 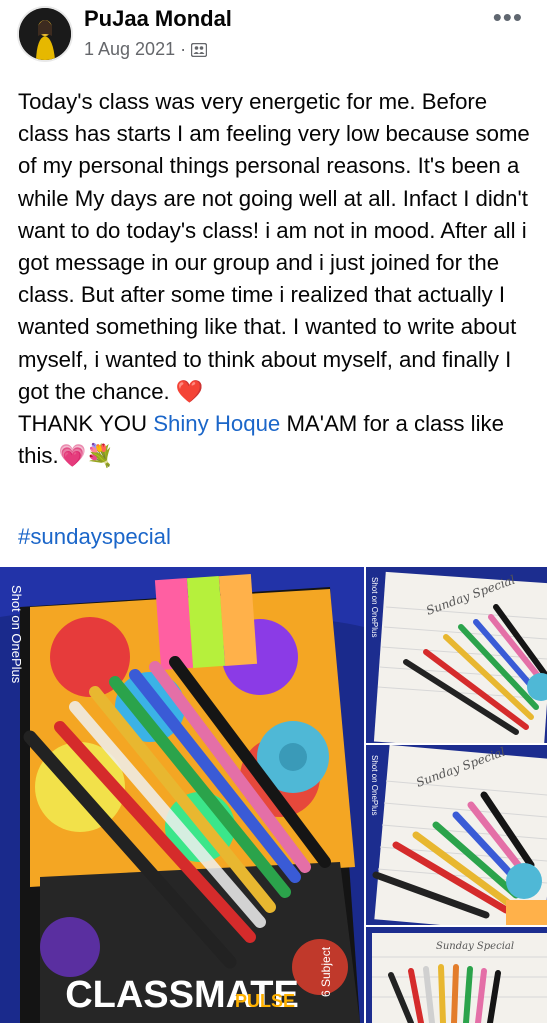 I want to click on more-options-icon: •••, so click(x=508, y=17).